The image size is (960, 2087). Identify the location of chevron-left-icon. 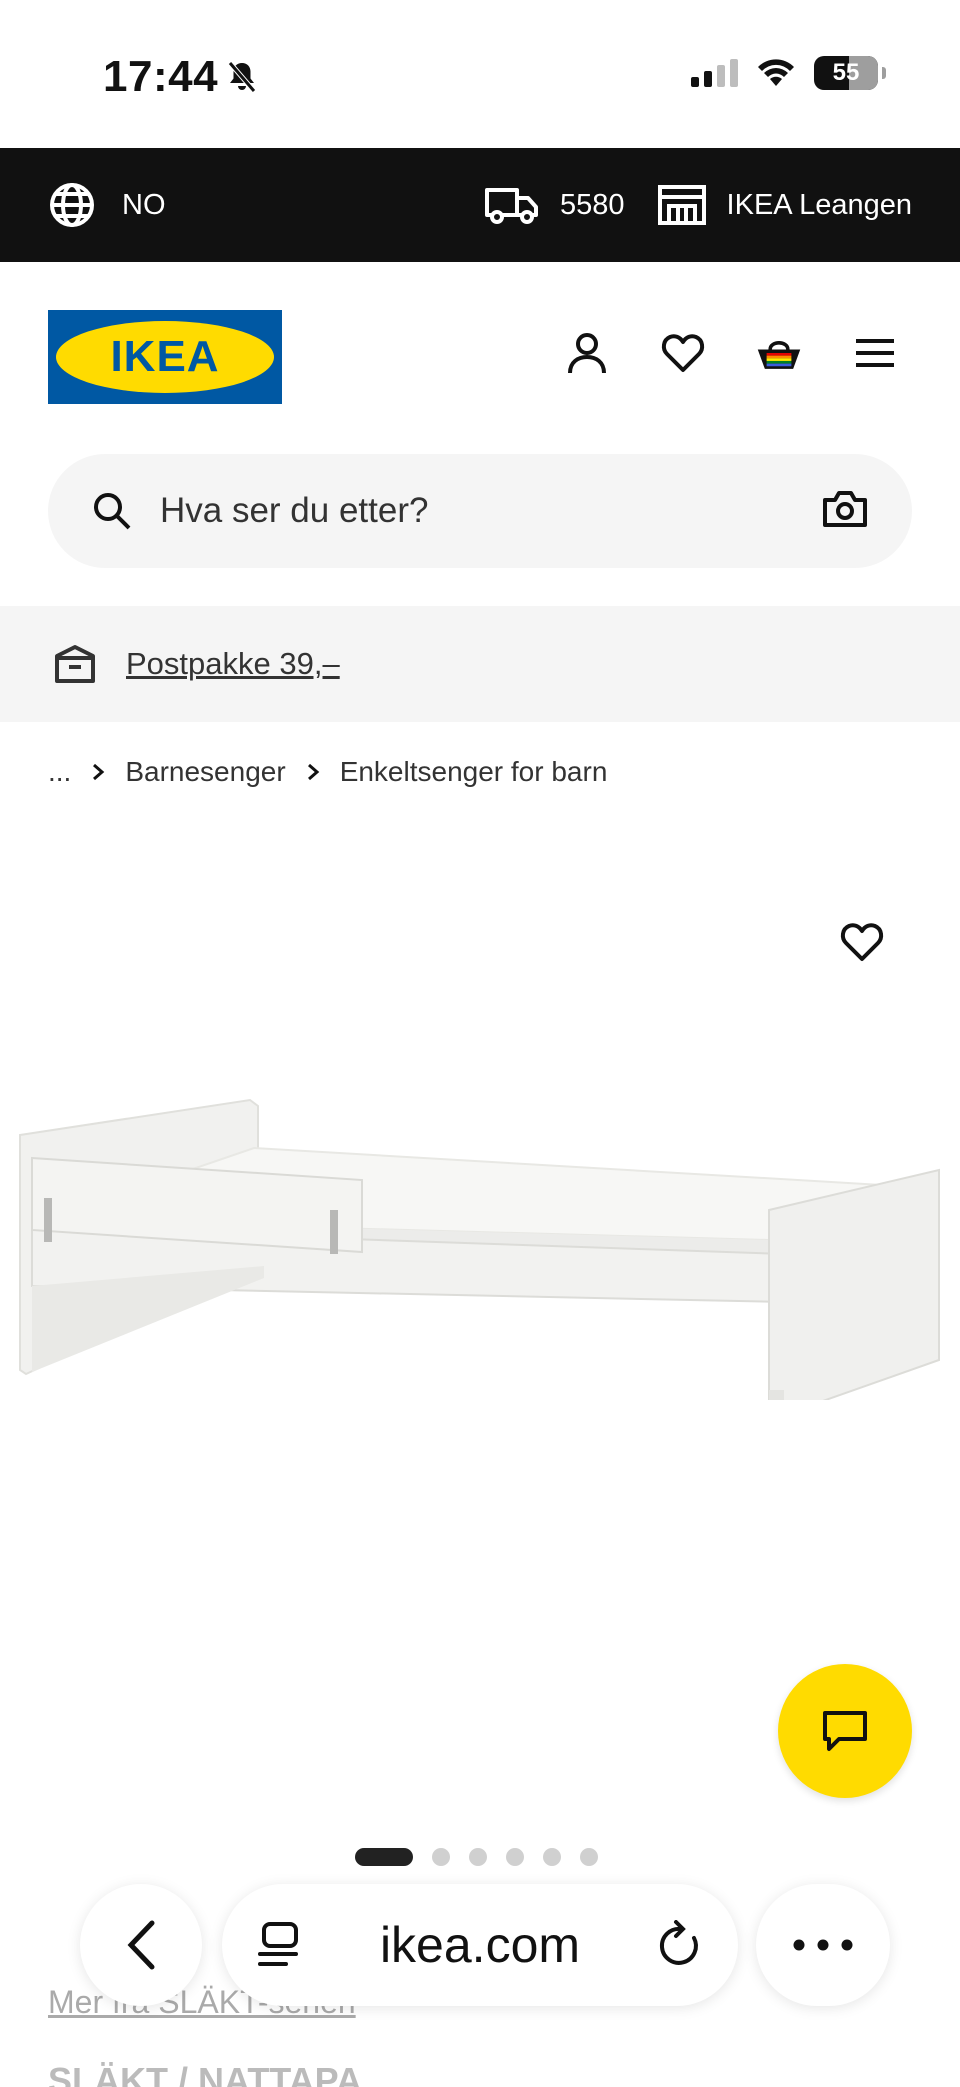
(141, 1945).